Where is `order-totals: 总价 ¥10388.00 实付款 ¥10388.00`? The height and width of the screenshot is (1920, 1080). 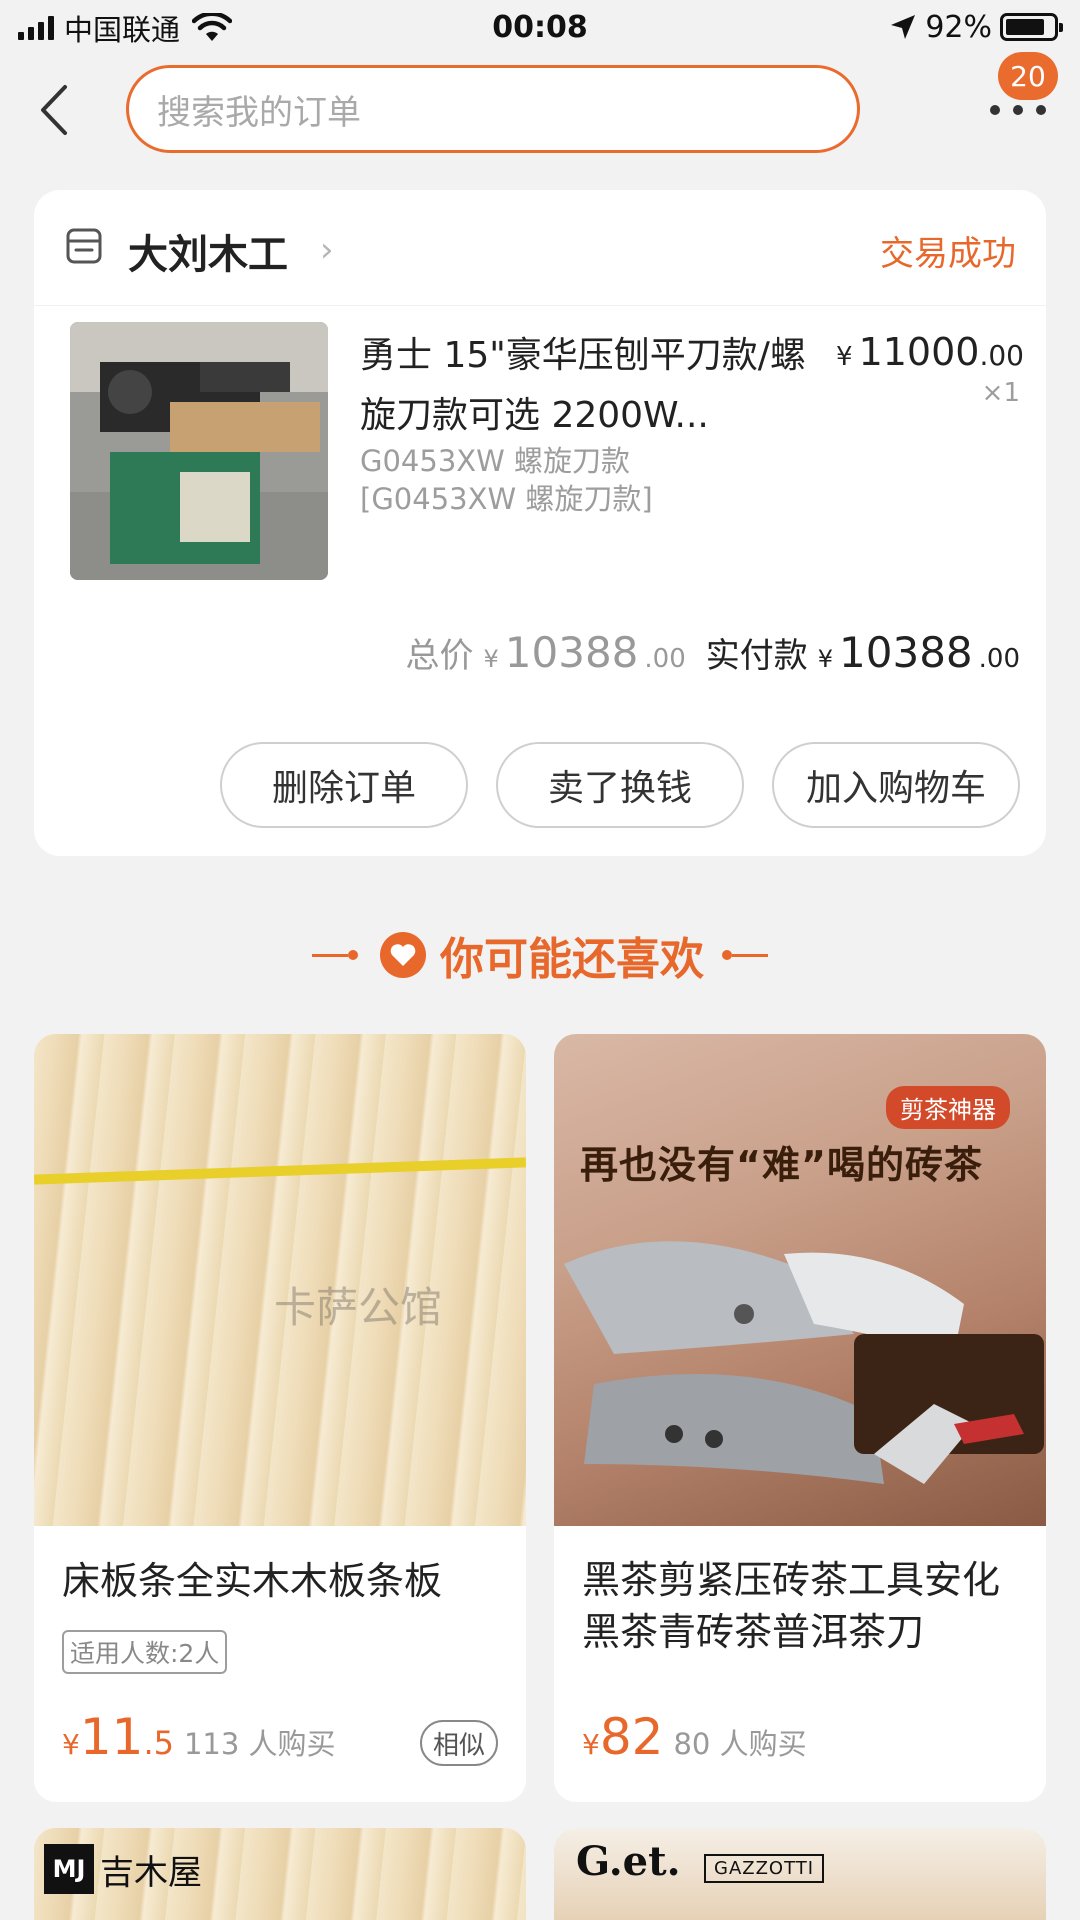 order-totals: 总价 ¥10388.00 实付款 ¥10388.00 is located at coordinates (713, 652).